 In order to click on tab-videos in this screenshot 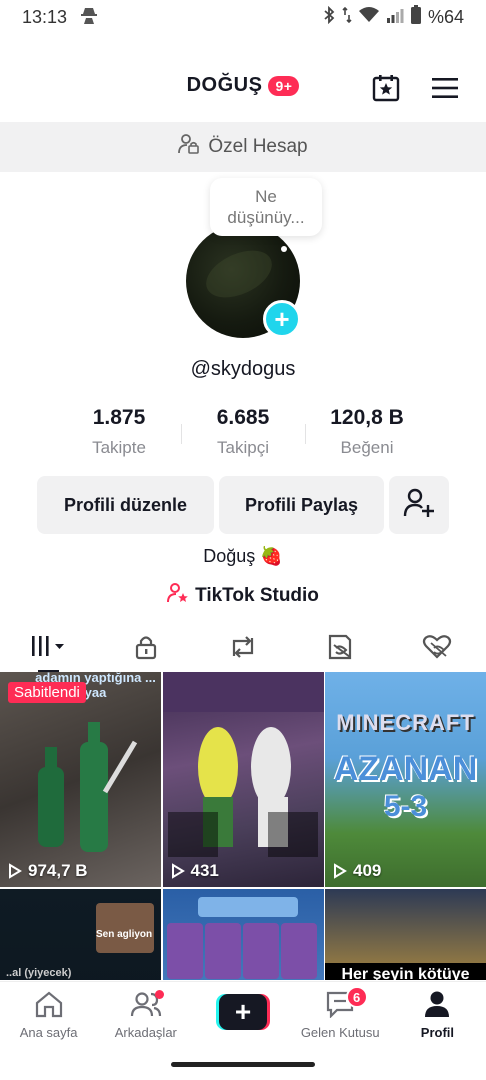, I will do `click(48, 649)`.